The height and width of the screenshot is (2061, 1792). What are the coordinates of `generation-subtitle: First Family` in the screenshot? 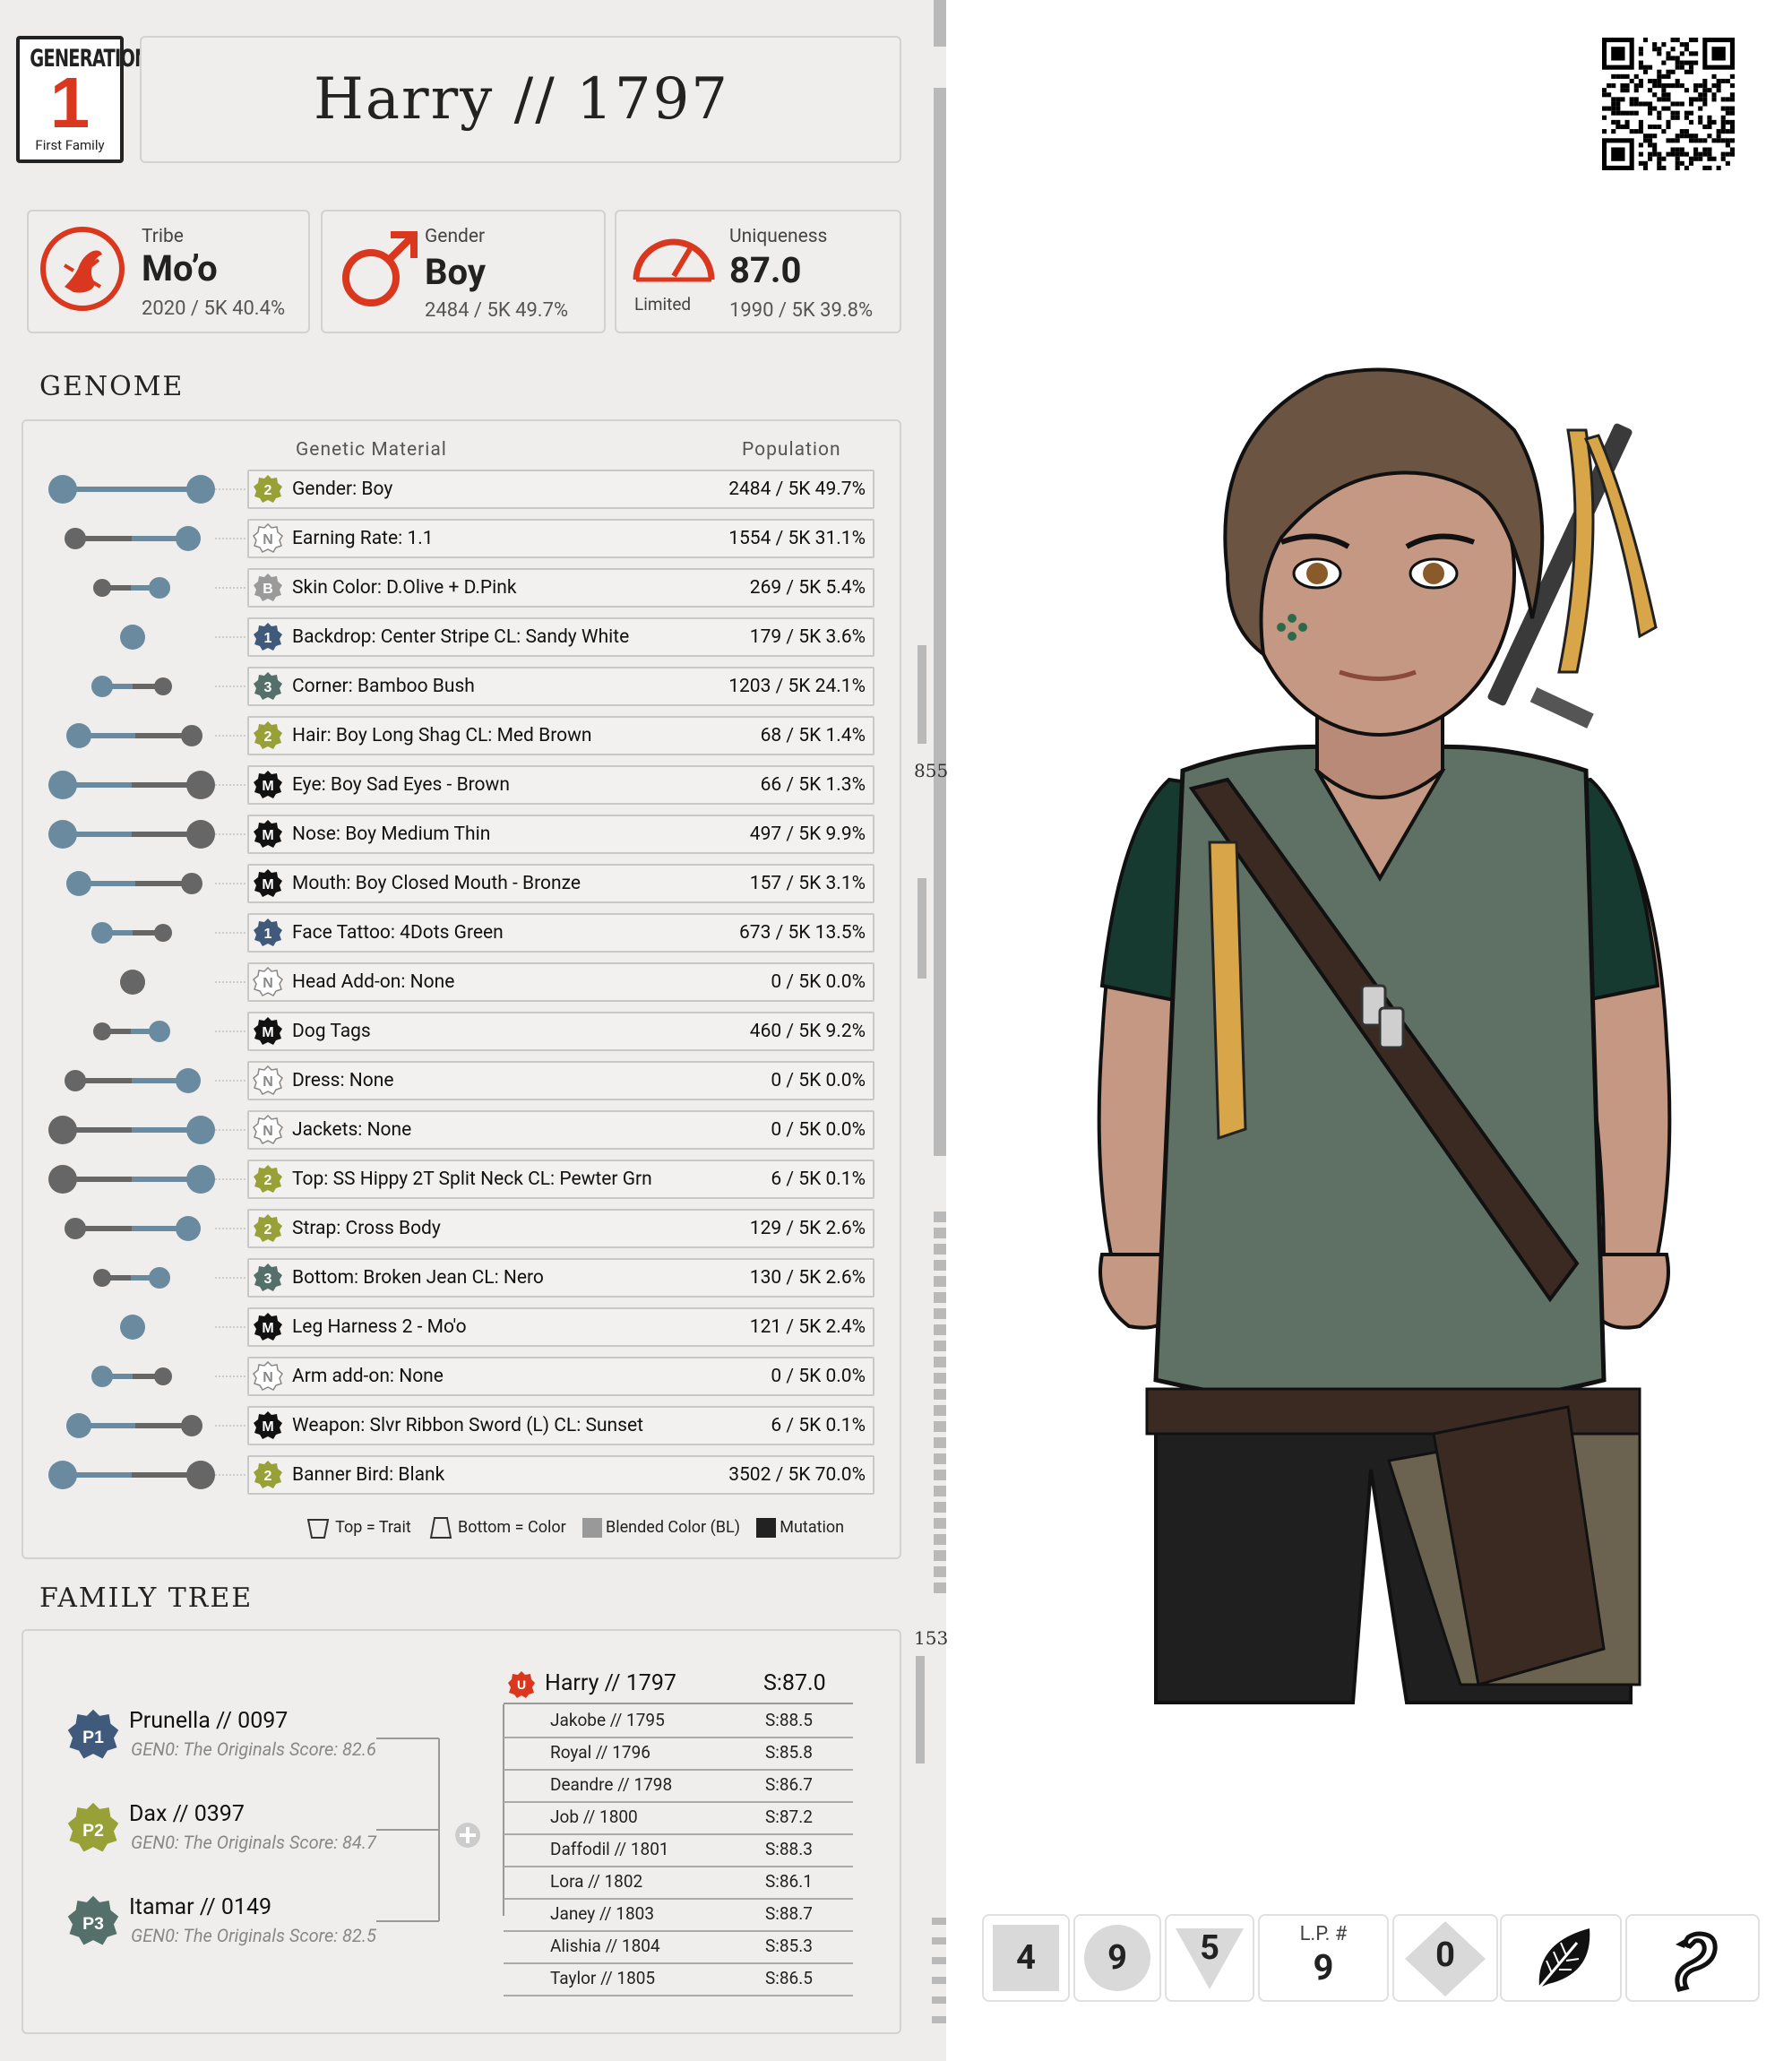 It's located at (70, 145).